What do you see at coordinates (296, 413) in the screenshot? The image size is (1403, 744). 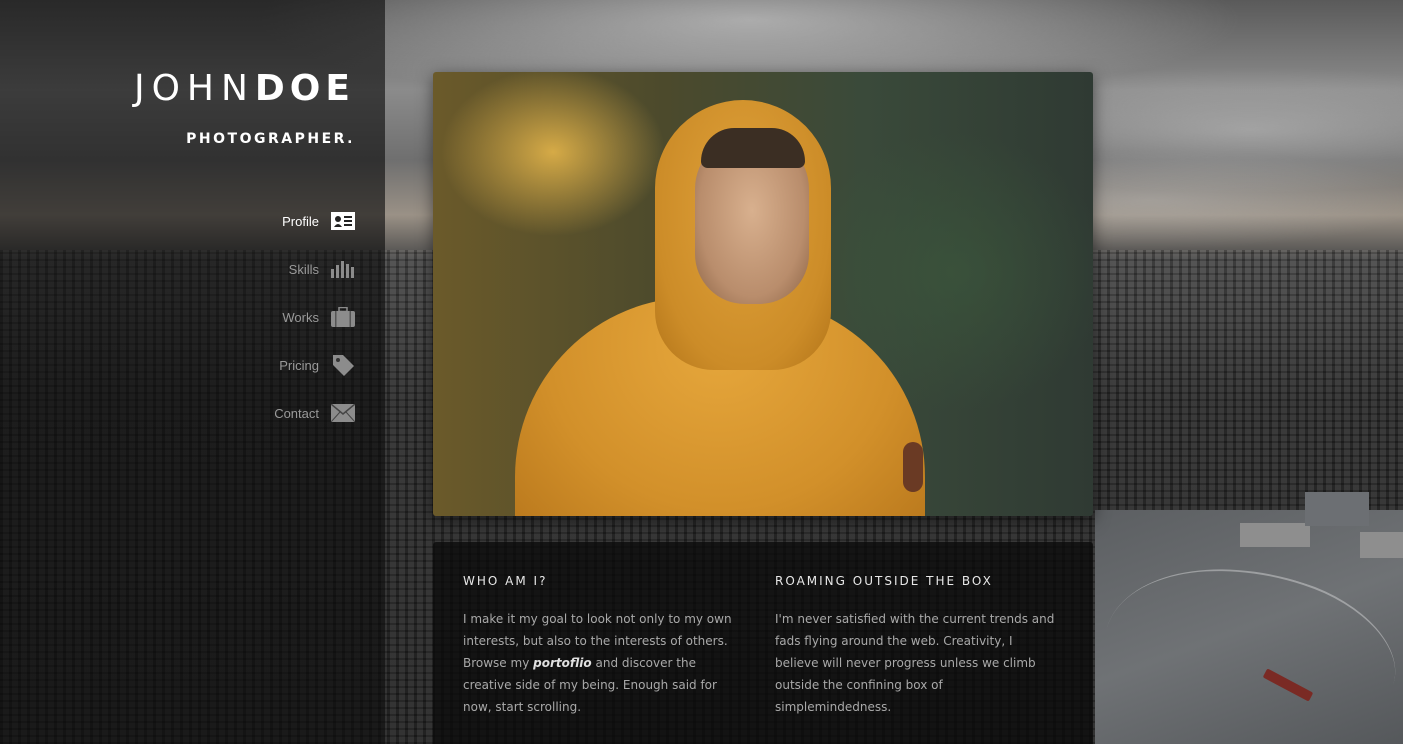 I see `nav-item-label: Contact` at bounding box center [296, 413].